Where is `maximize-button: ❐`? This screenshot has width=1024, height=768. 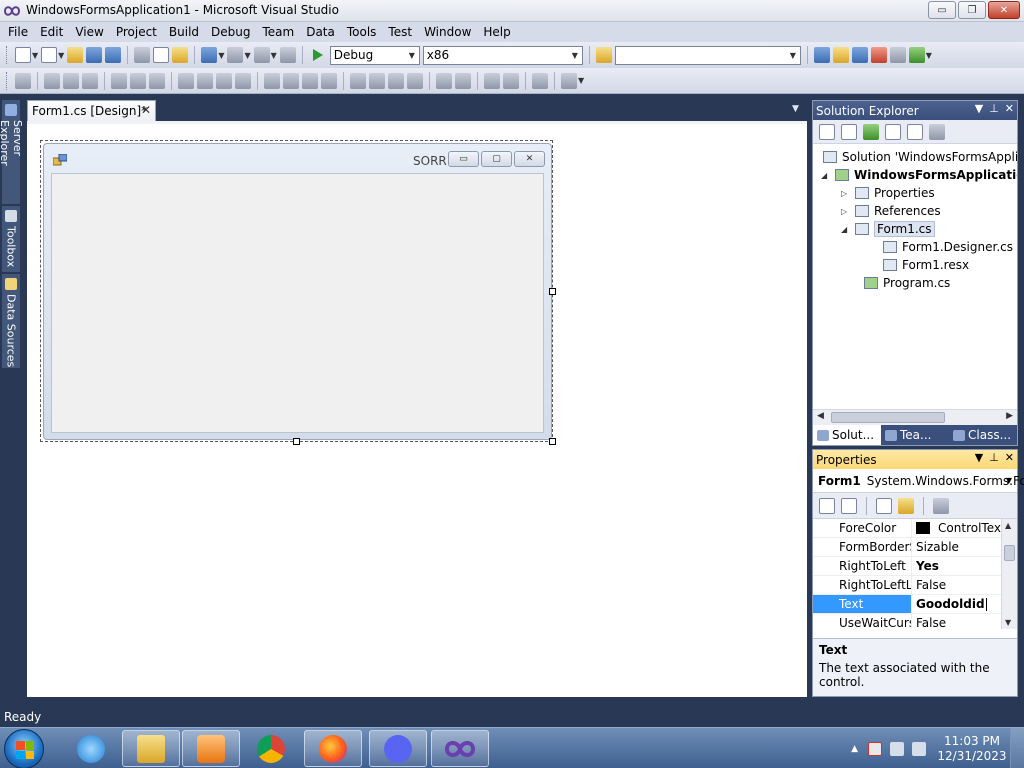
maximize-button: ❐ is located at coordinates (972, 10).